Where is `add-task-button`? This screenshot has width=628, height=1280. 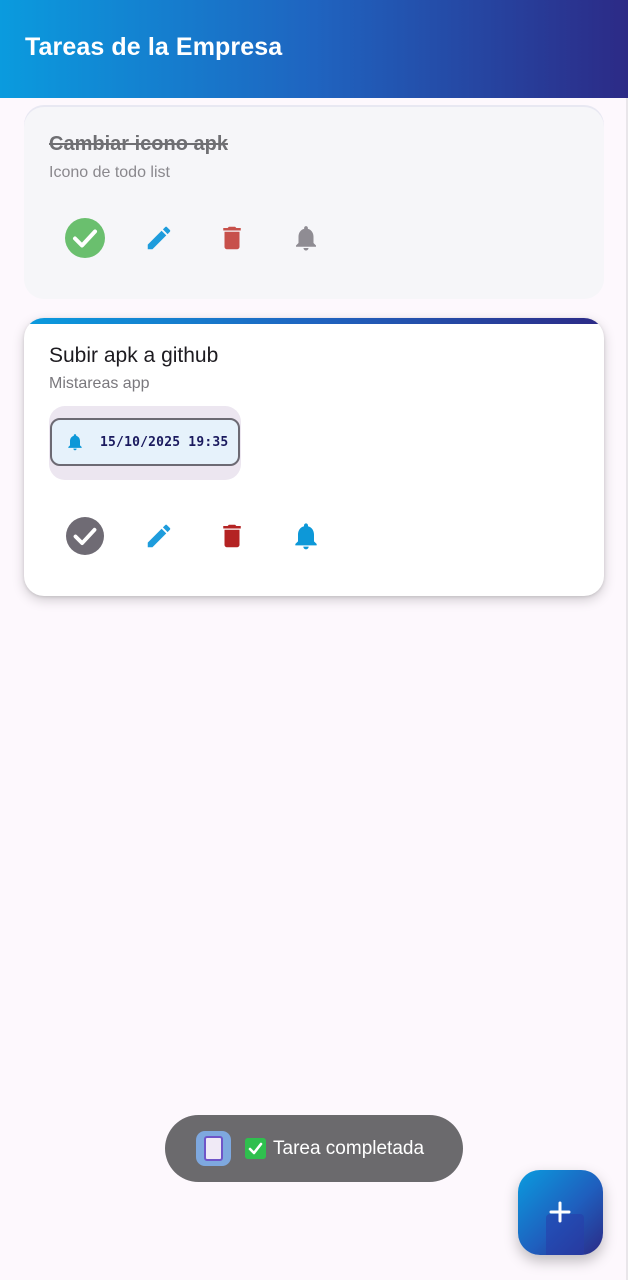
add-task-button is located at coordinates (560, 1212).